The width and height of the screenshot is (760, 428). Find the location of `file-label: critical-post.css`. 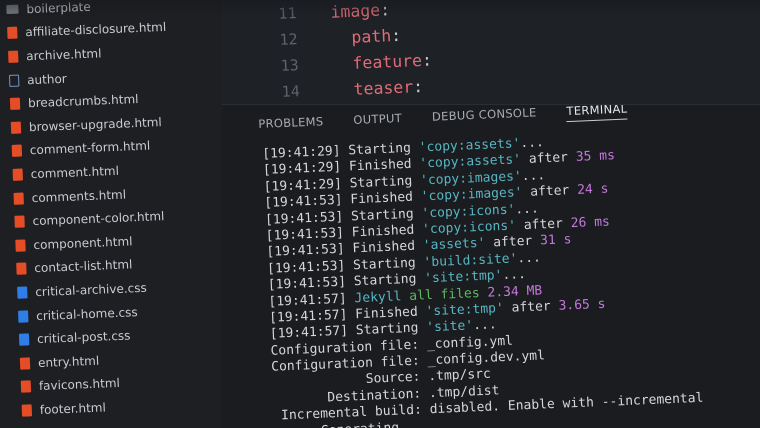

file-label: critical-post.css is located at coordinates (83, 337).